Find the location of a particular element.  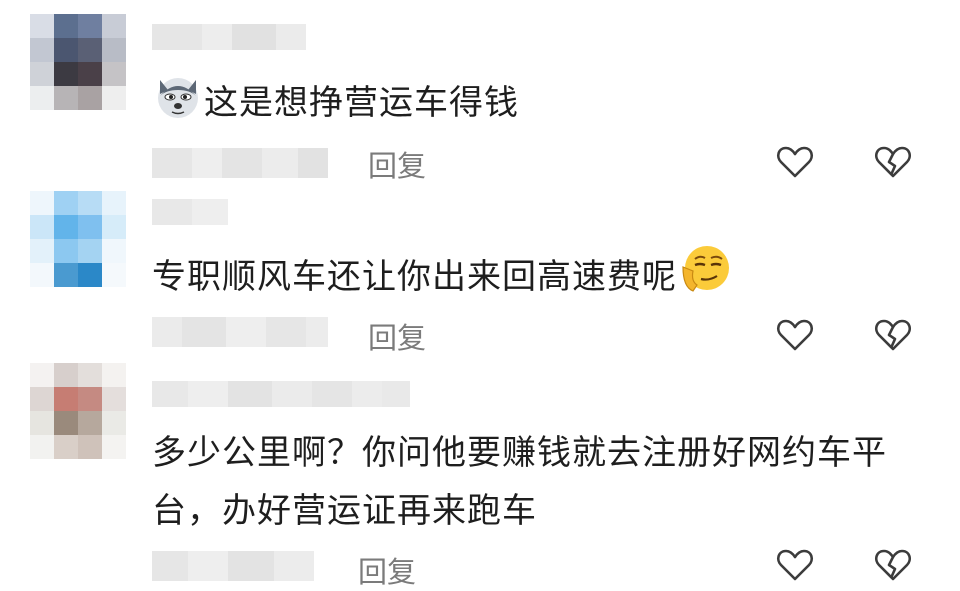

comment-text-content: 这是想挣营运车得钱 is located at coordinates (361, 103).